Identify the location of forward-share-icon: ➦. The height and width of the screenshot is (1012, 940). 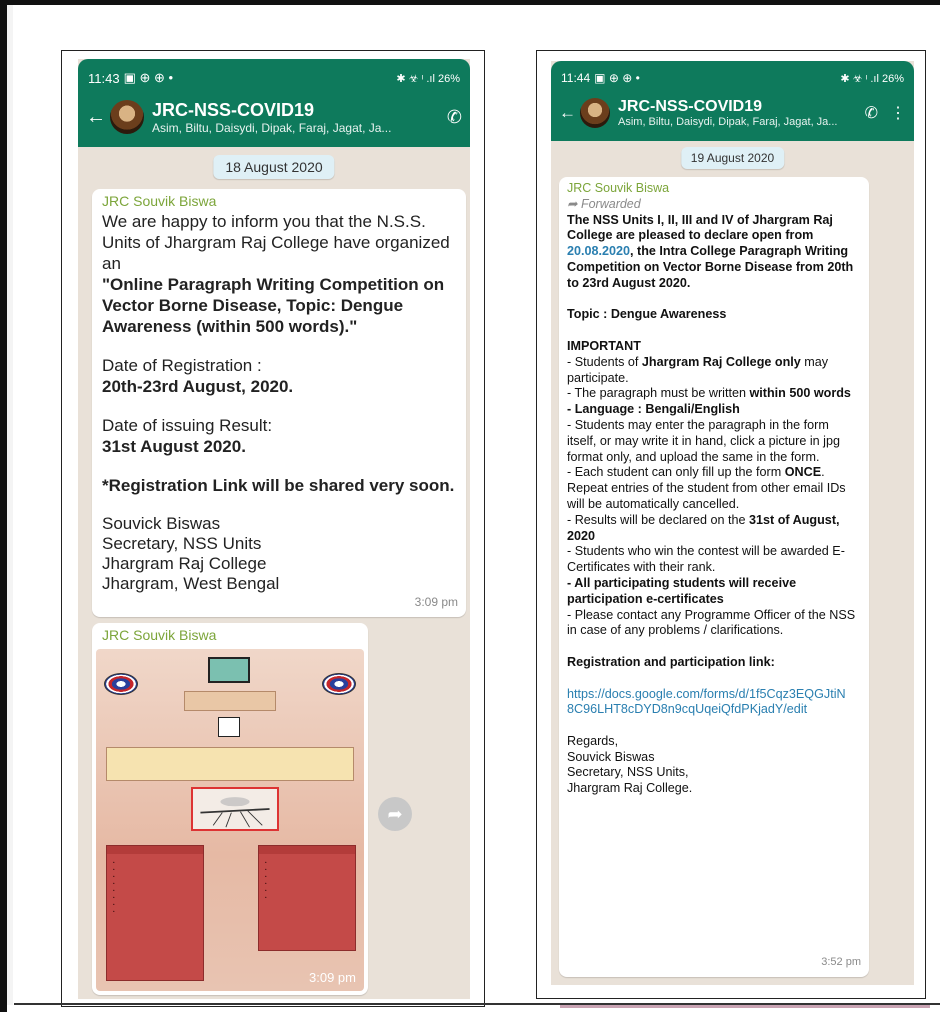
(395, 814).